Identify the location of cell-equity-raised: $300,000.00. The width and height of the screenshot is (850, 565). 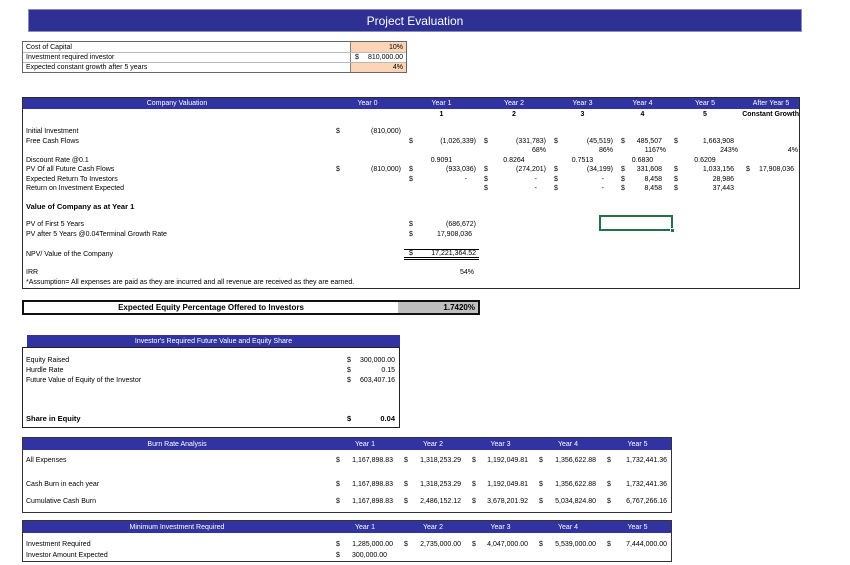
(371, 360).